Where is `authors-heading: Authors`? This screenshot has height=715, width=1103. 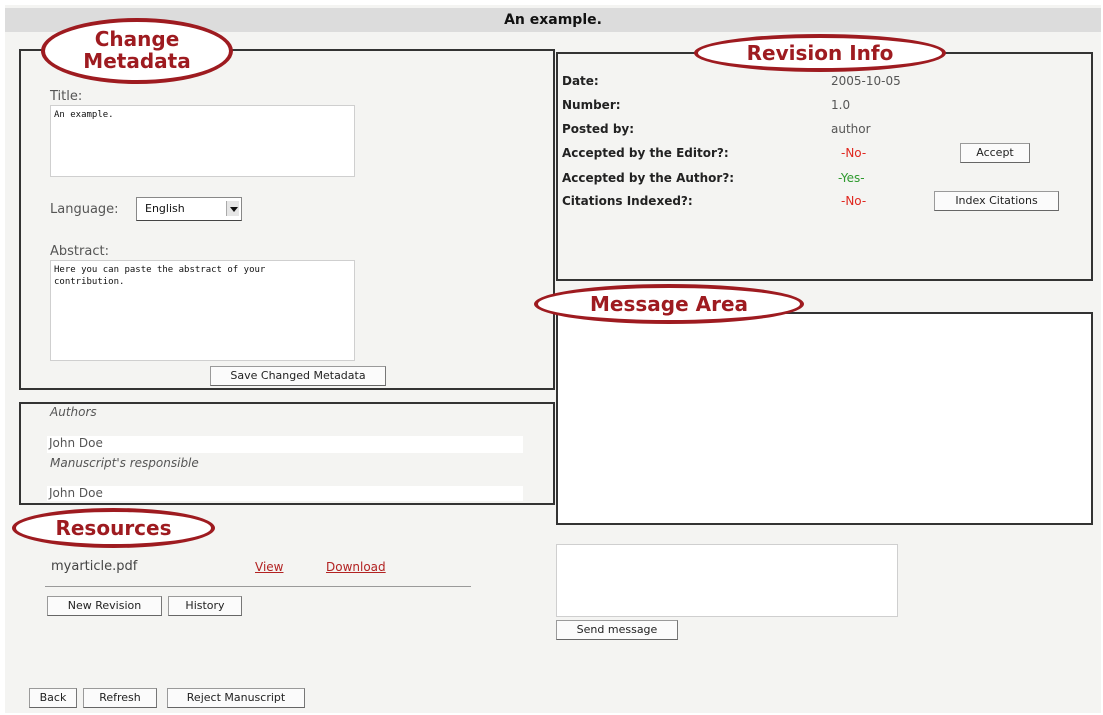 authors-heading: Authors is located at coordinates (73, 412).